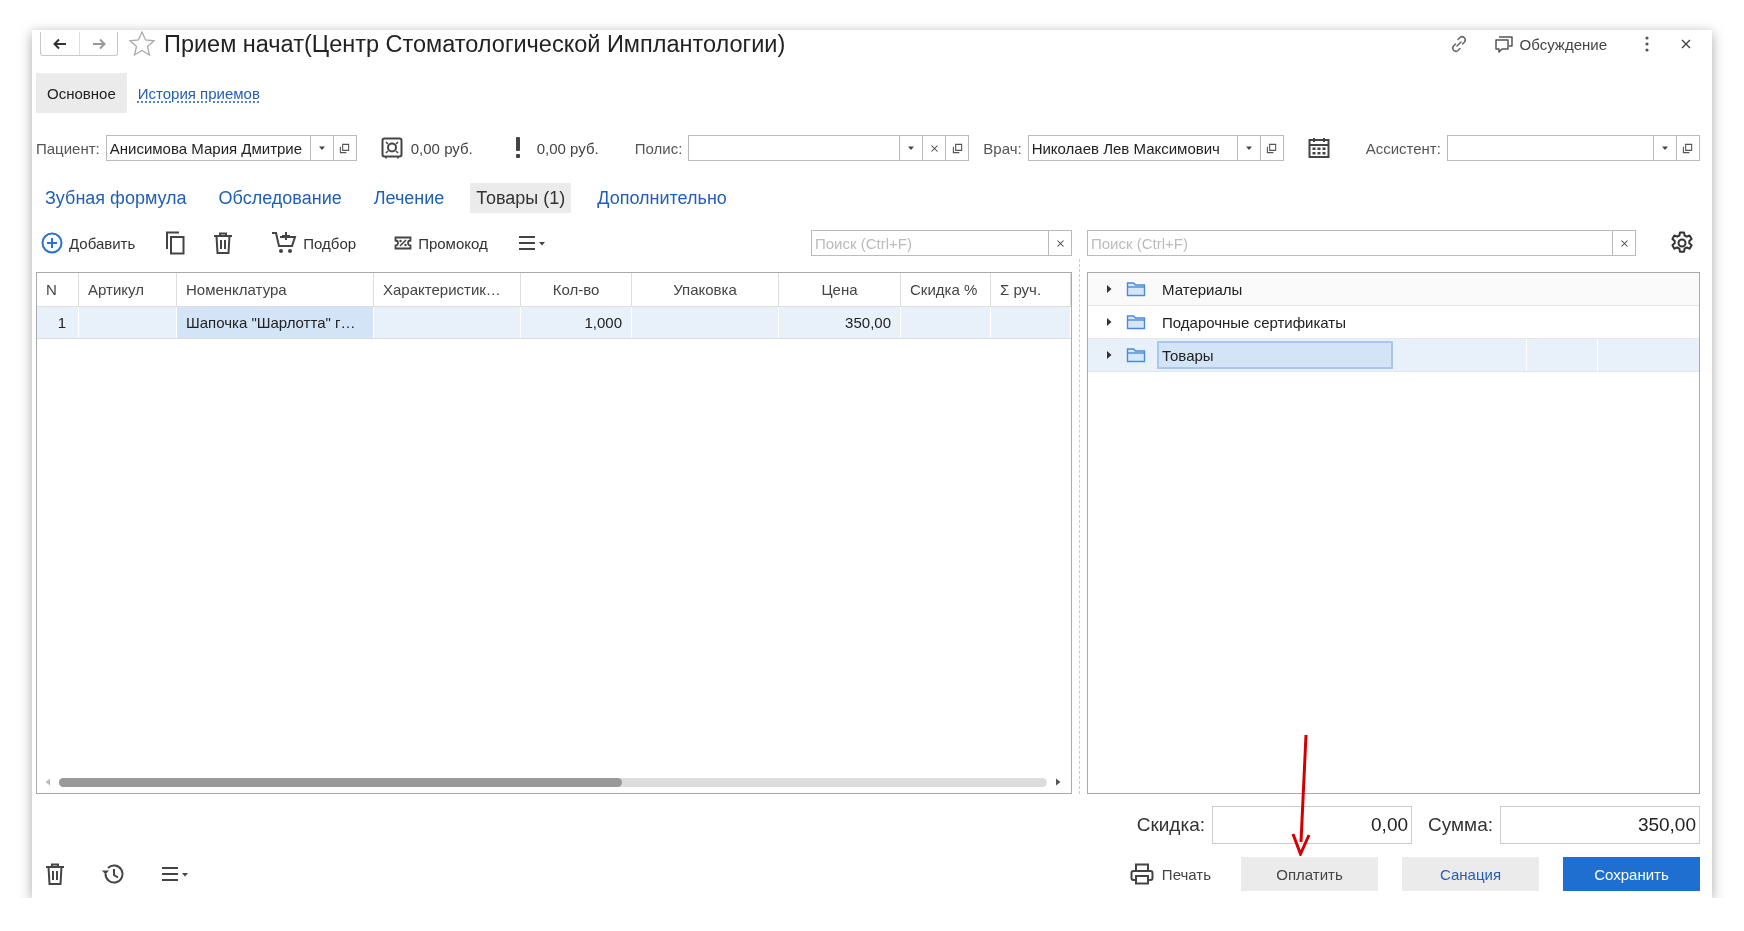 The height and width of the screenshot is (931, 1744). I want to click on table-row: 1 Шапочка "Шарлотта" г… 1,000 350,00, so click(554, 323).